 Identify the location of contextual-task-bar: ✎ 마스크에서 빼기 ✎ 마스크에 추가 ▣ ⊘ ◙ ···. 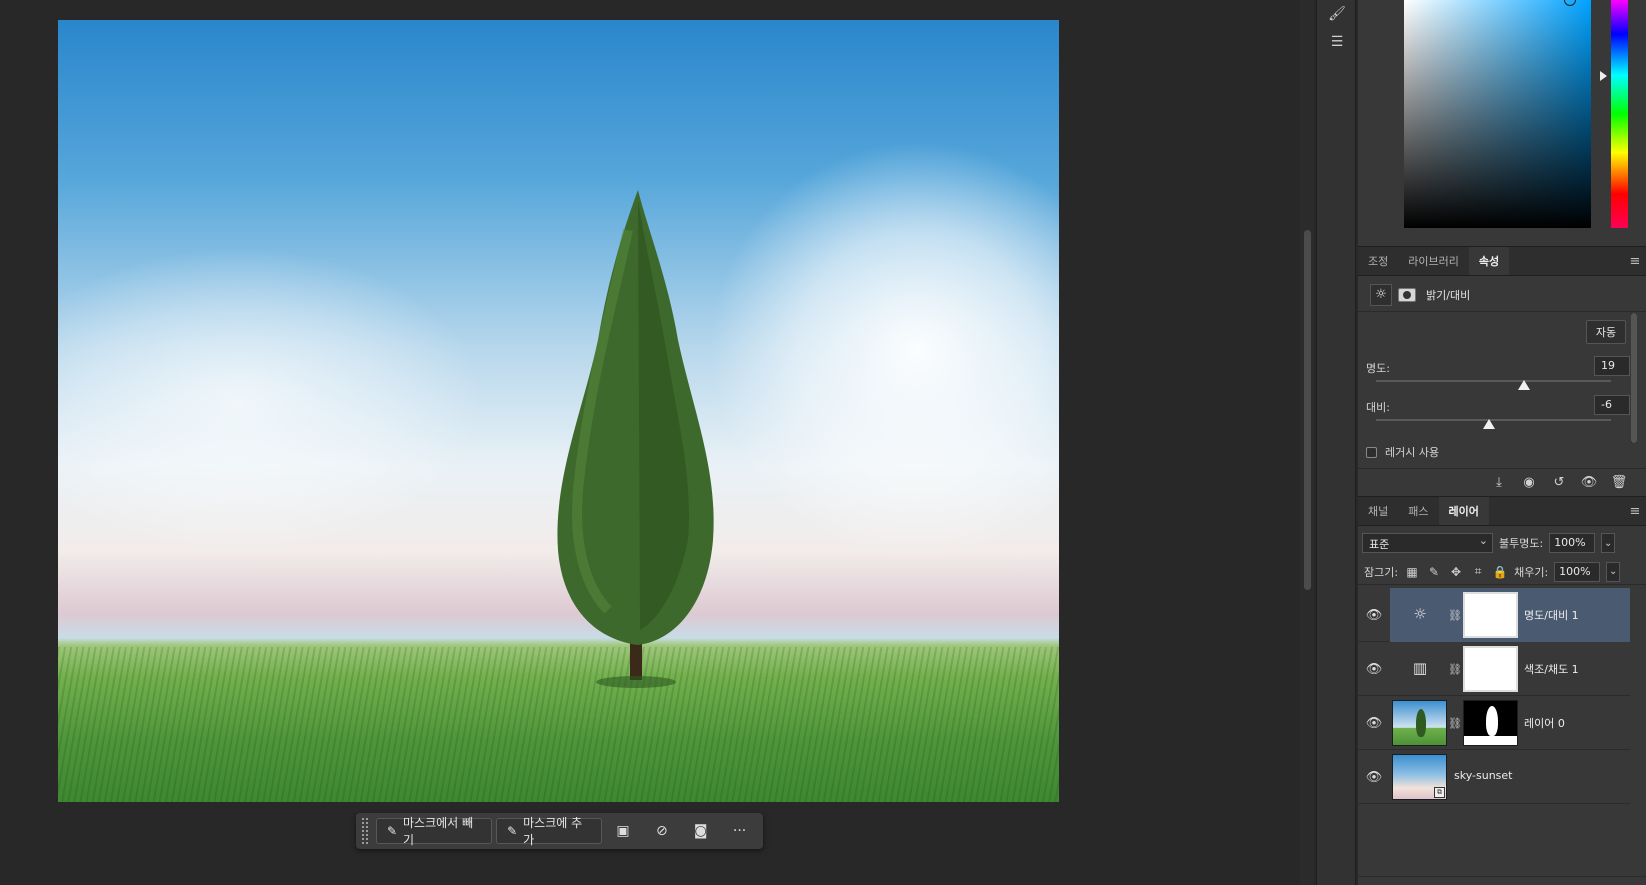
(559, 831).